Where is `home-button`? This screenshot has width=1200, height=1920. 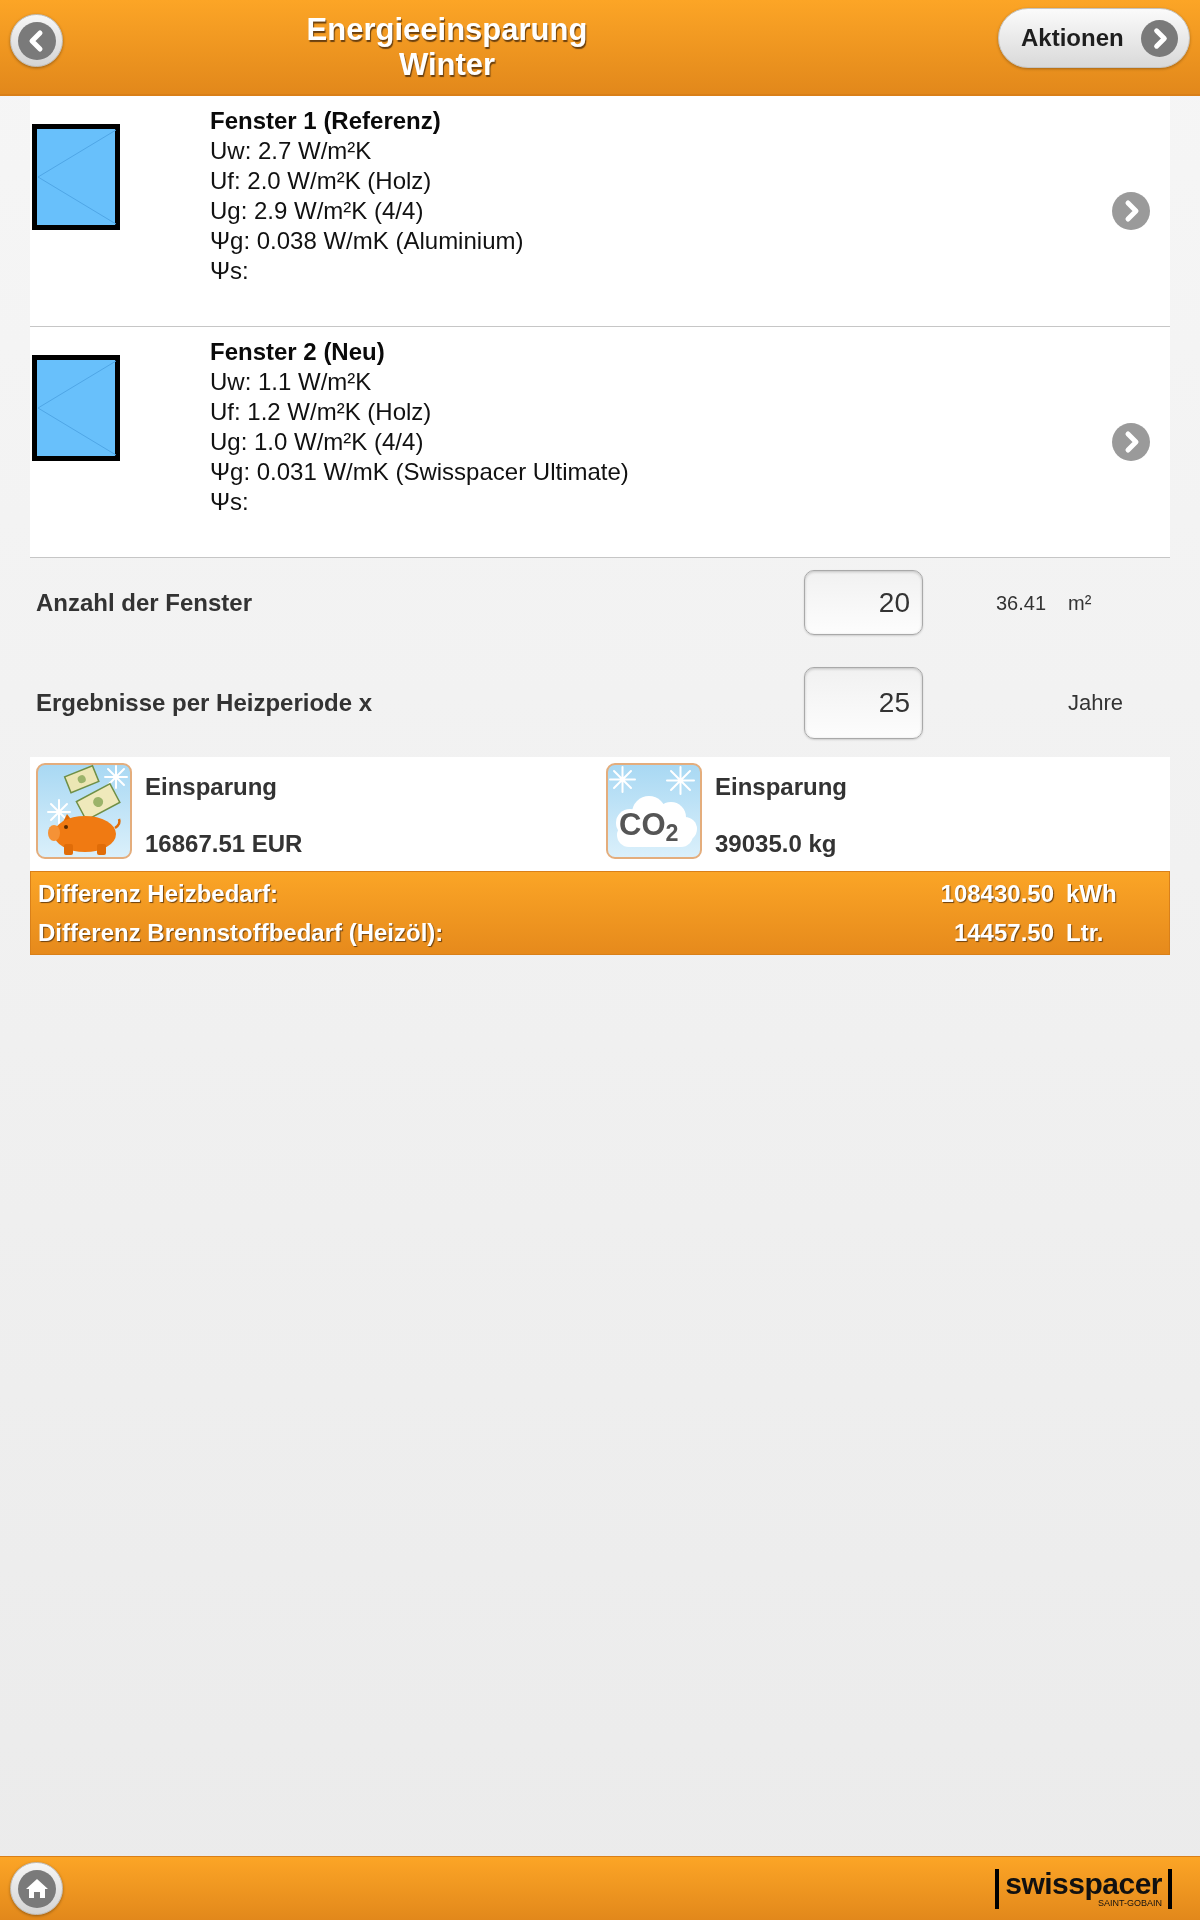 home-button is located at coordinates (36, 1888).